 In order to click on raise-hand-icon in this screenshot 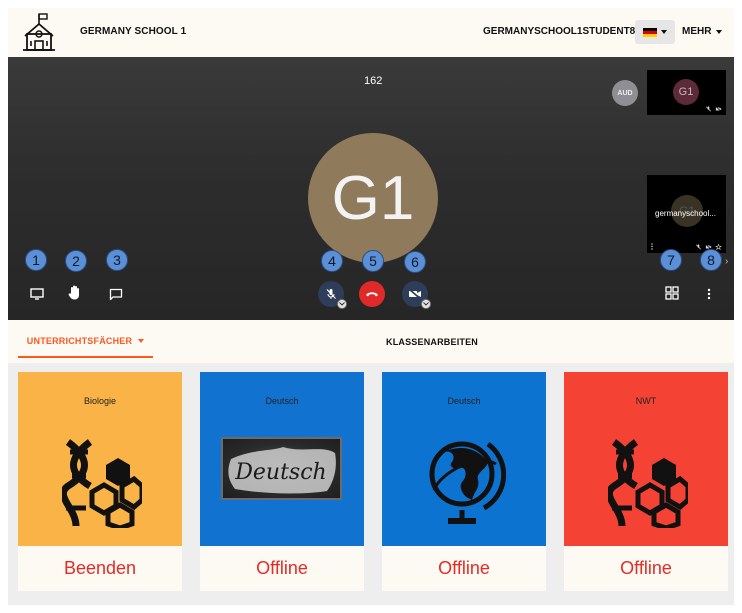, I will do `click(73, 292)`.